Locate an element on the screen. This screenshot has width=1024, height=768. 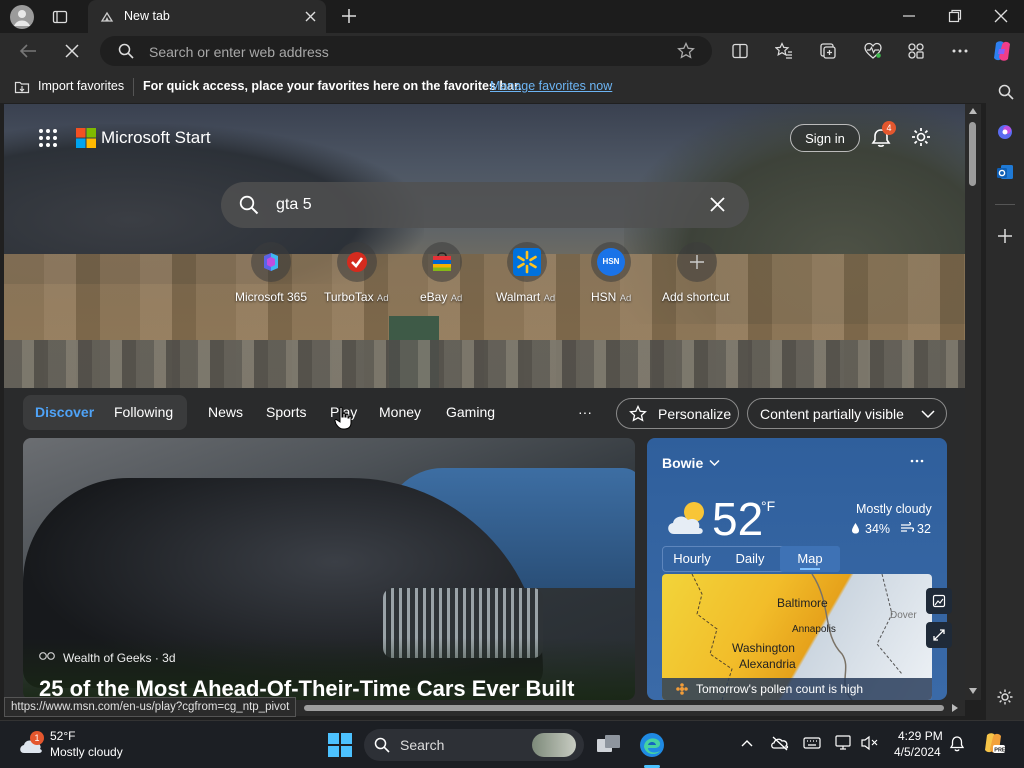
location-chevron-down-icon is located at coordinates (714, 463).